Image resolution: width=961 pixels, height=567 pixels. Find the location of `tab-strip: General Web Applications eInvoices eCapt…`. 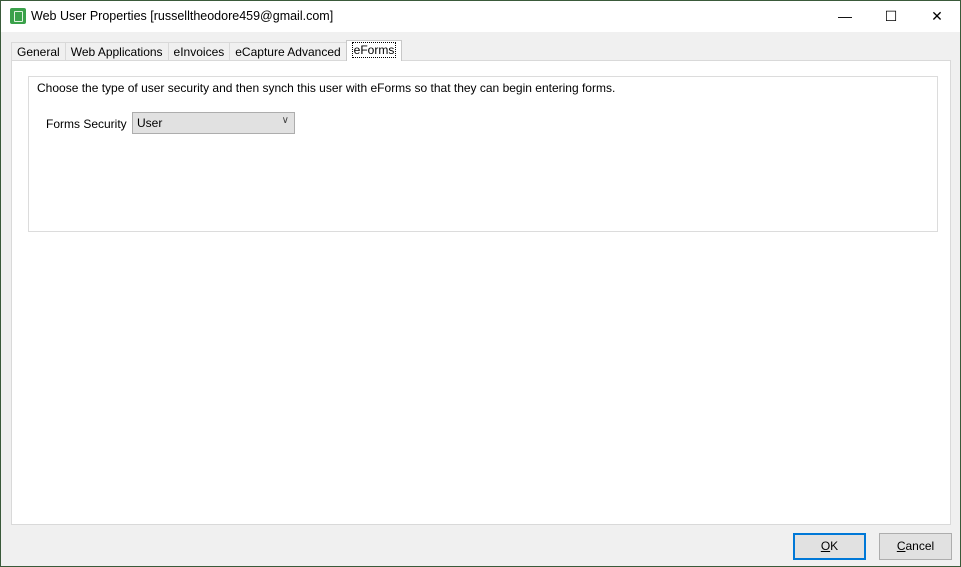

tab-strip: General Web Applications eInvoices eCapt… is located at coordinates (207, 50).